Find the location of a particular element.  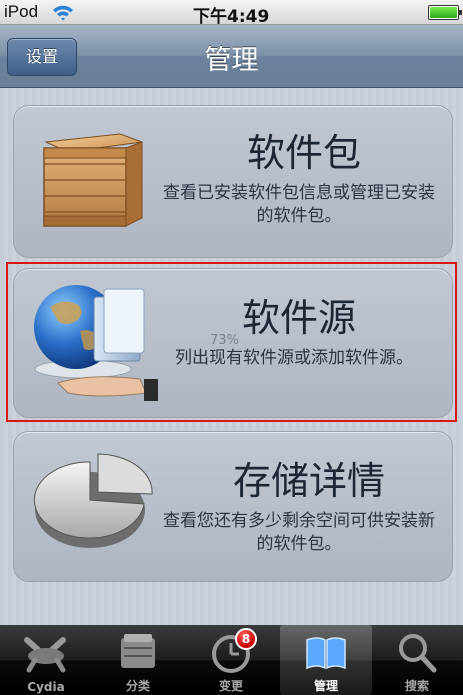

navigation-bar: 设置 管理 is located at coordinates (231, 56).